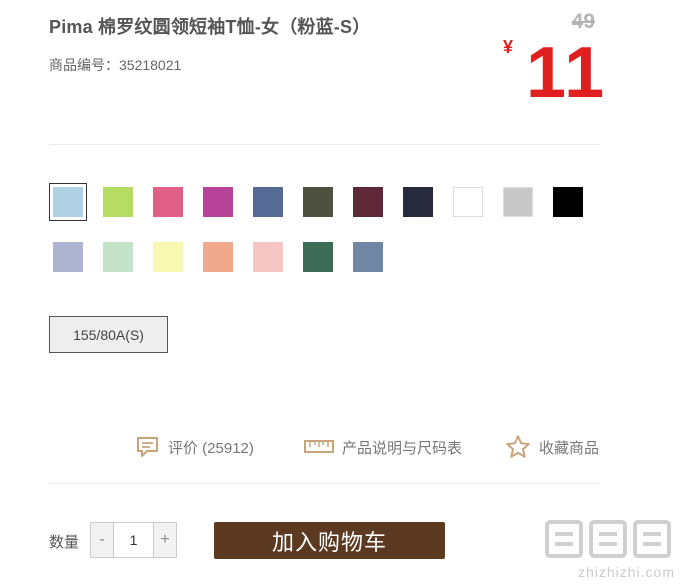 The image size is (681, 586). I want to click on color-swatch-white, so click(468, 202).